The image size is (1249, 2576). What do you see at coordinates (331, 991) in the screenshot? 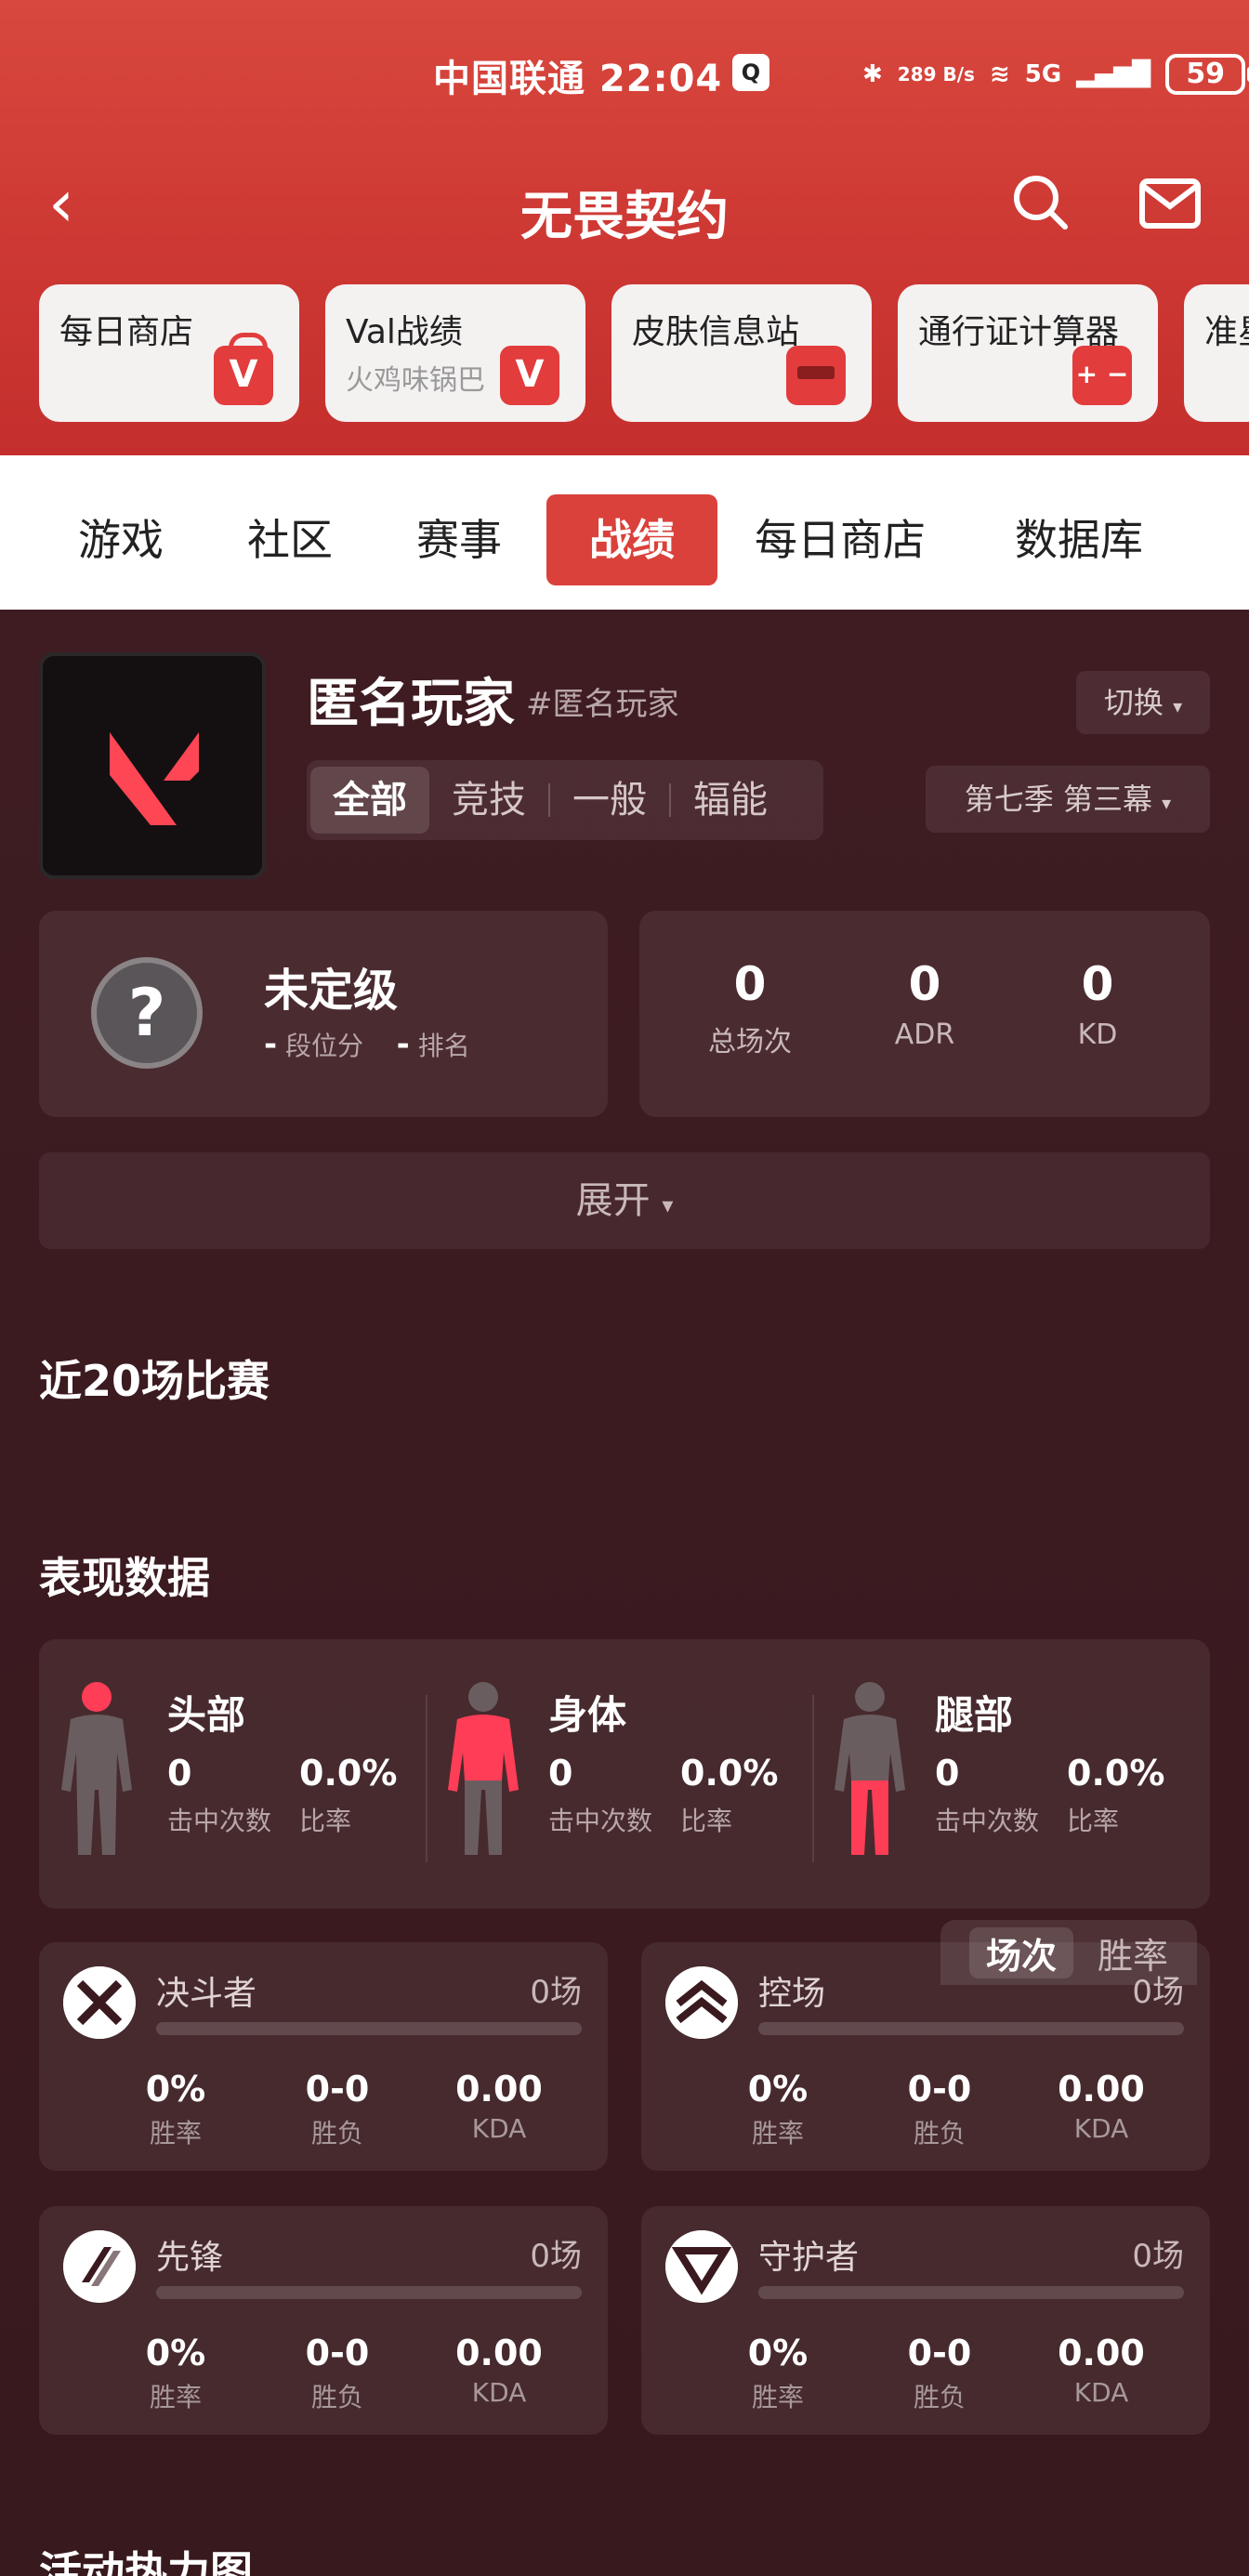
I see `rank-title: 未定级` at bounding box center [331, 991].